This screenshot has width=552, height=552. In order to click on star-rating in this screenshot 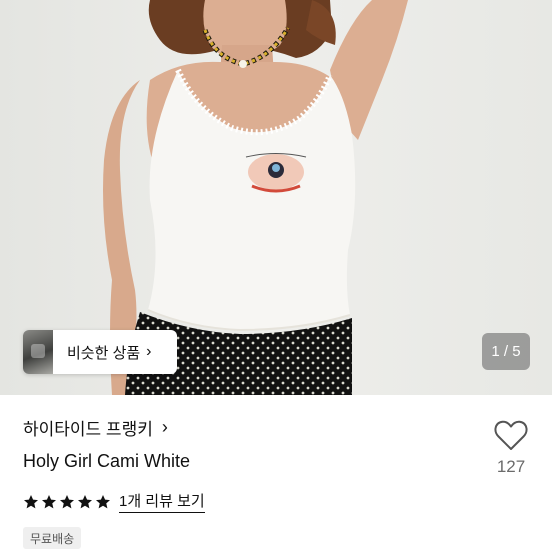, I will do `click(67, 502)`.